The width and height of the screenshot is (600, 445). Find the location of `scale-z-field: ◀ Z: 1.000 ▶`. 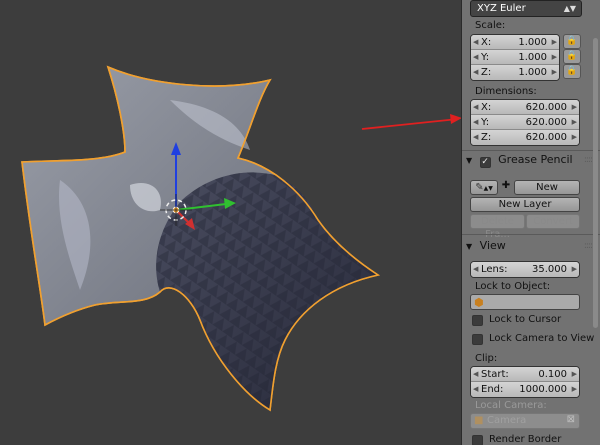

scale-z-field: ◀ Z: 1.000 ▶ is located at coordinates (515, 72).